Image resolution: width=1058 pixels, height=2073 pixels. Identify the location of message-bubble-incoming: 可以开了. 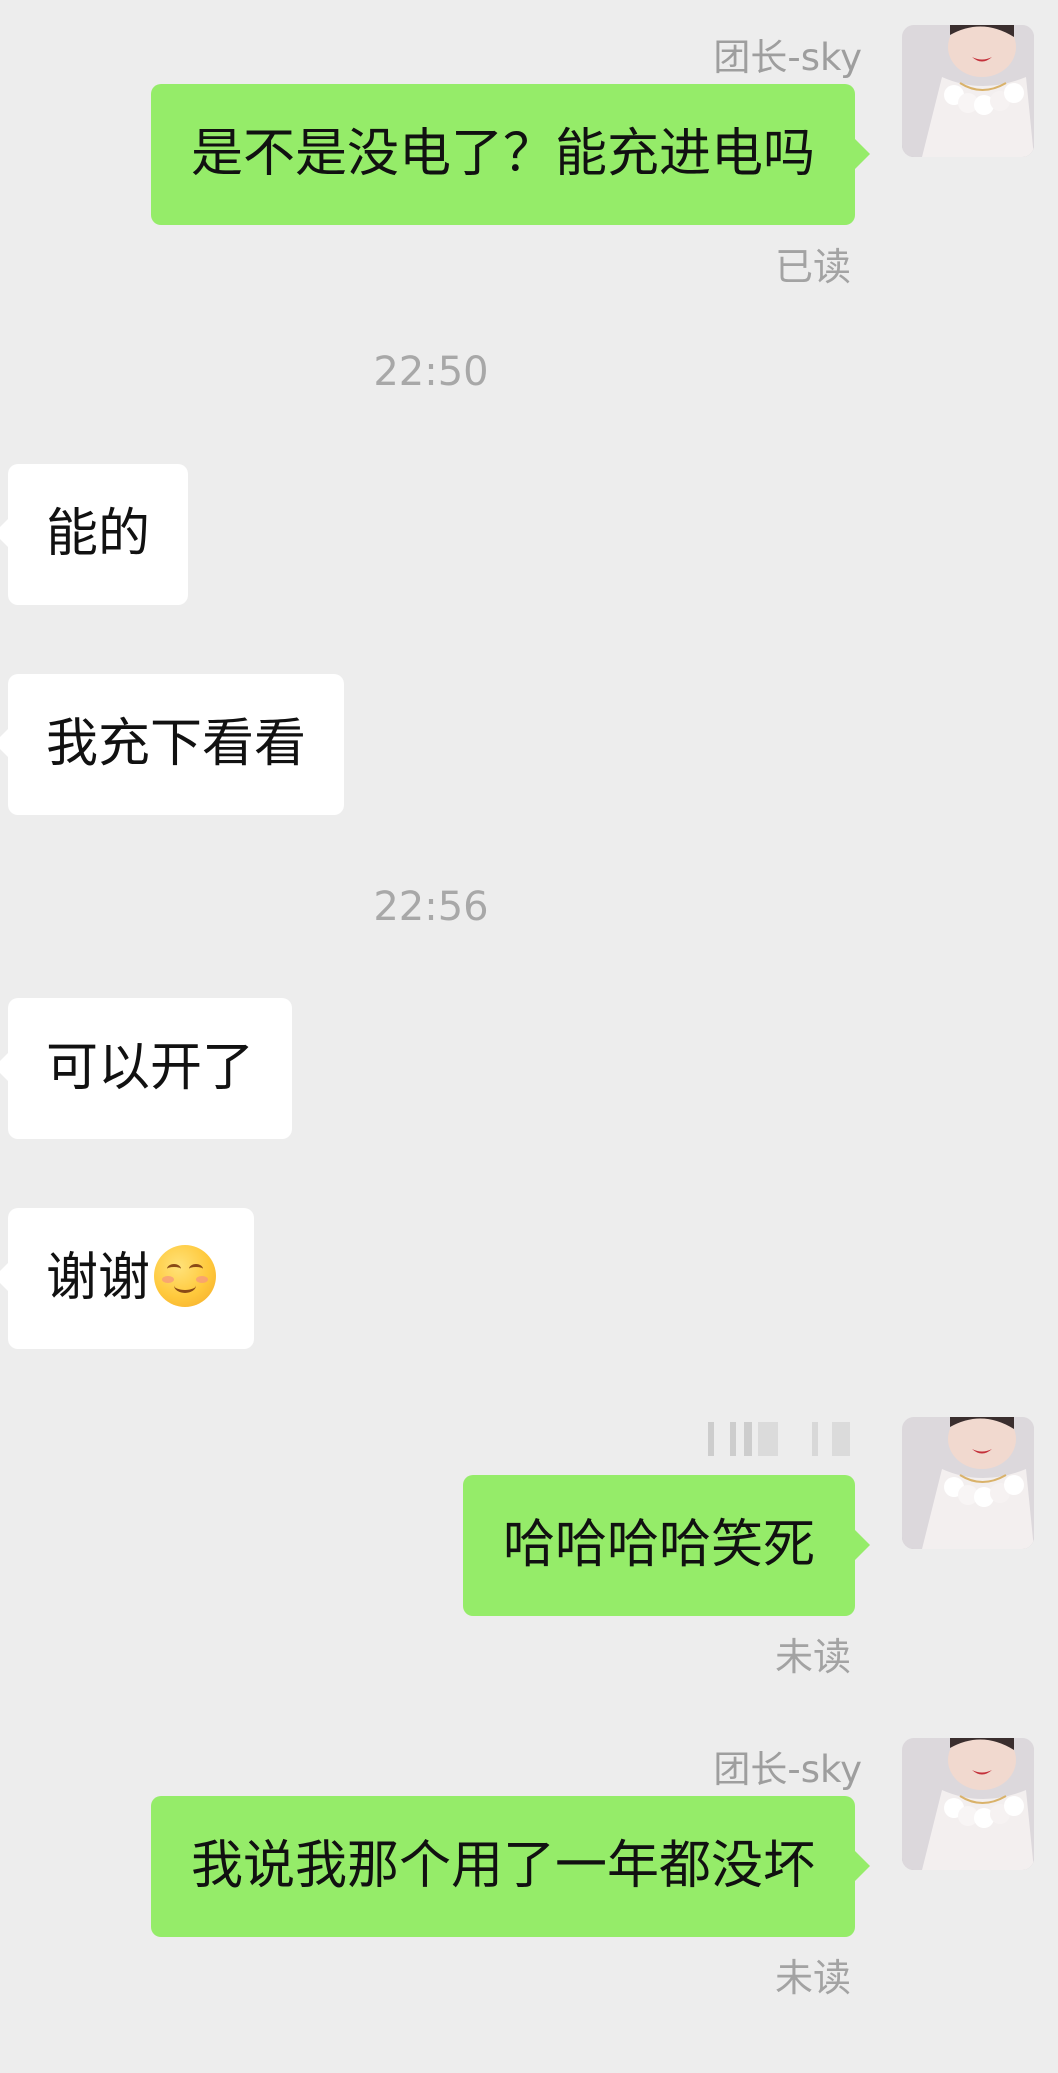
(146, 1068).